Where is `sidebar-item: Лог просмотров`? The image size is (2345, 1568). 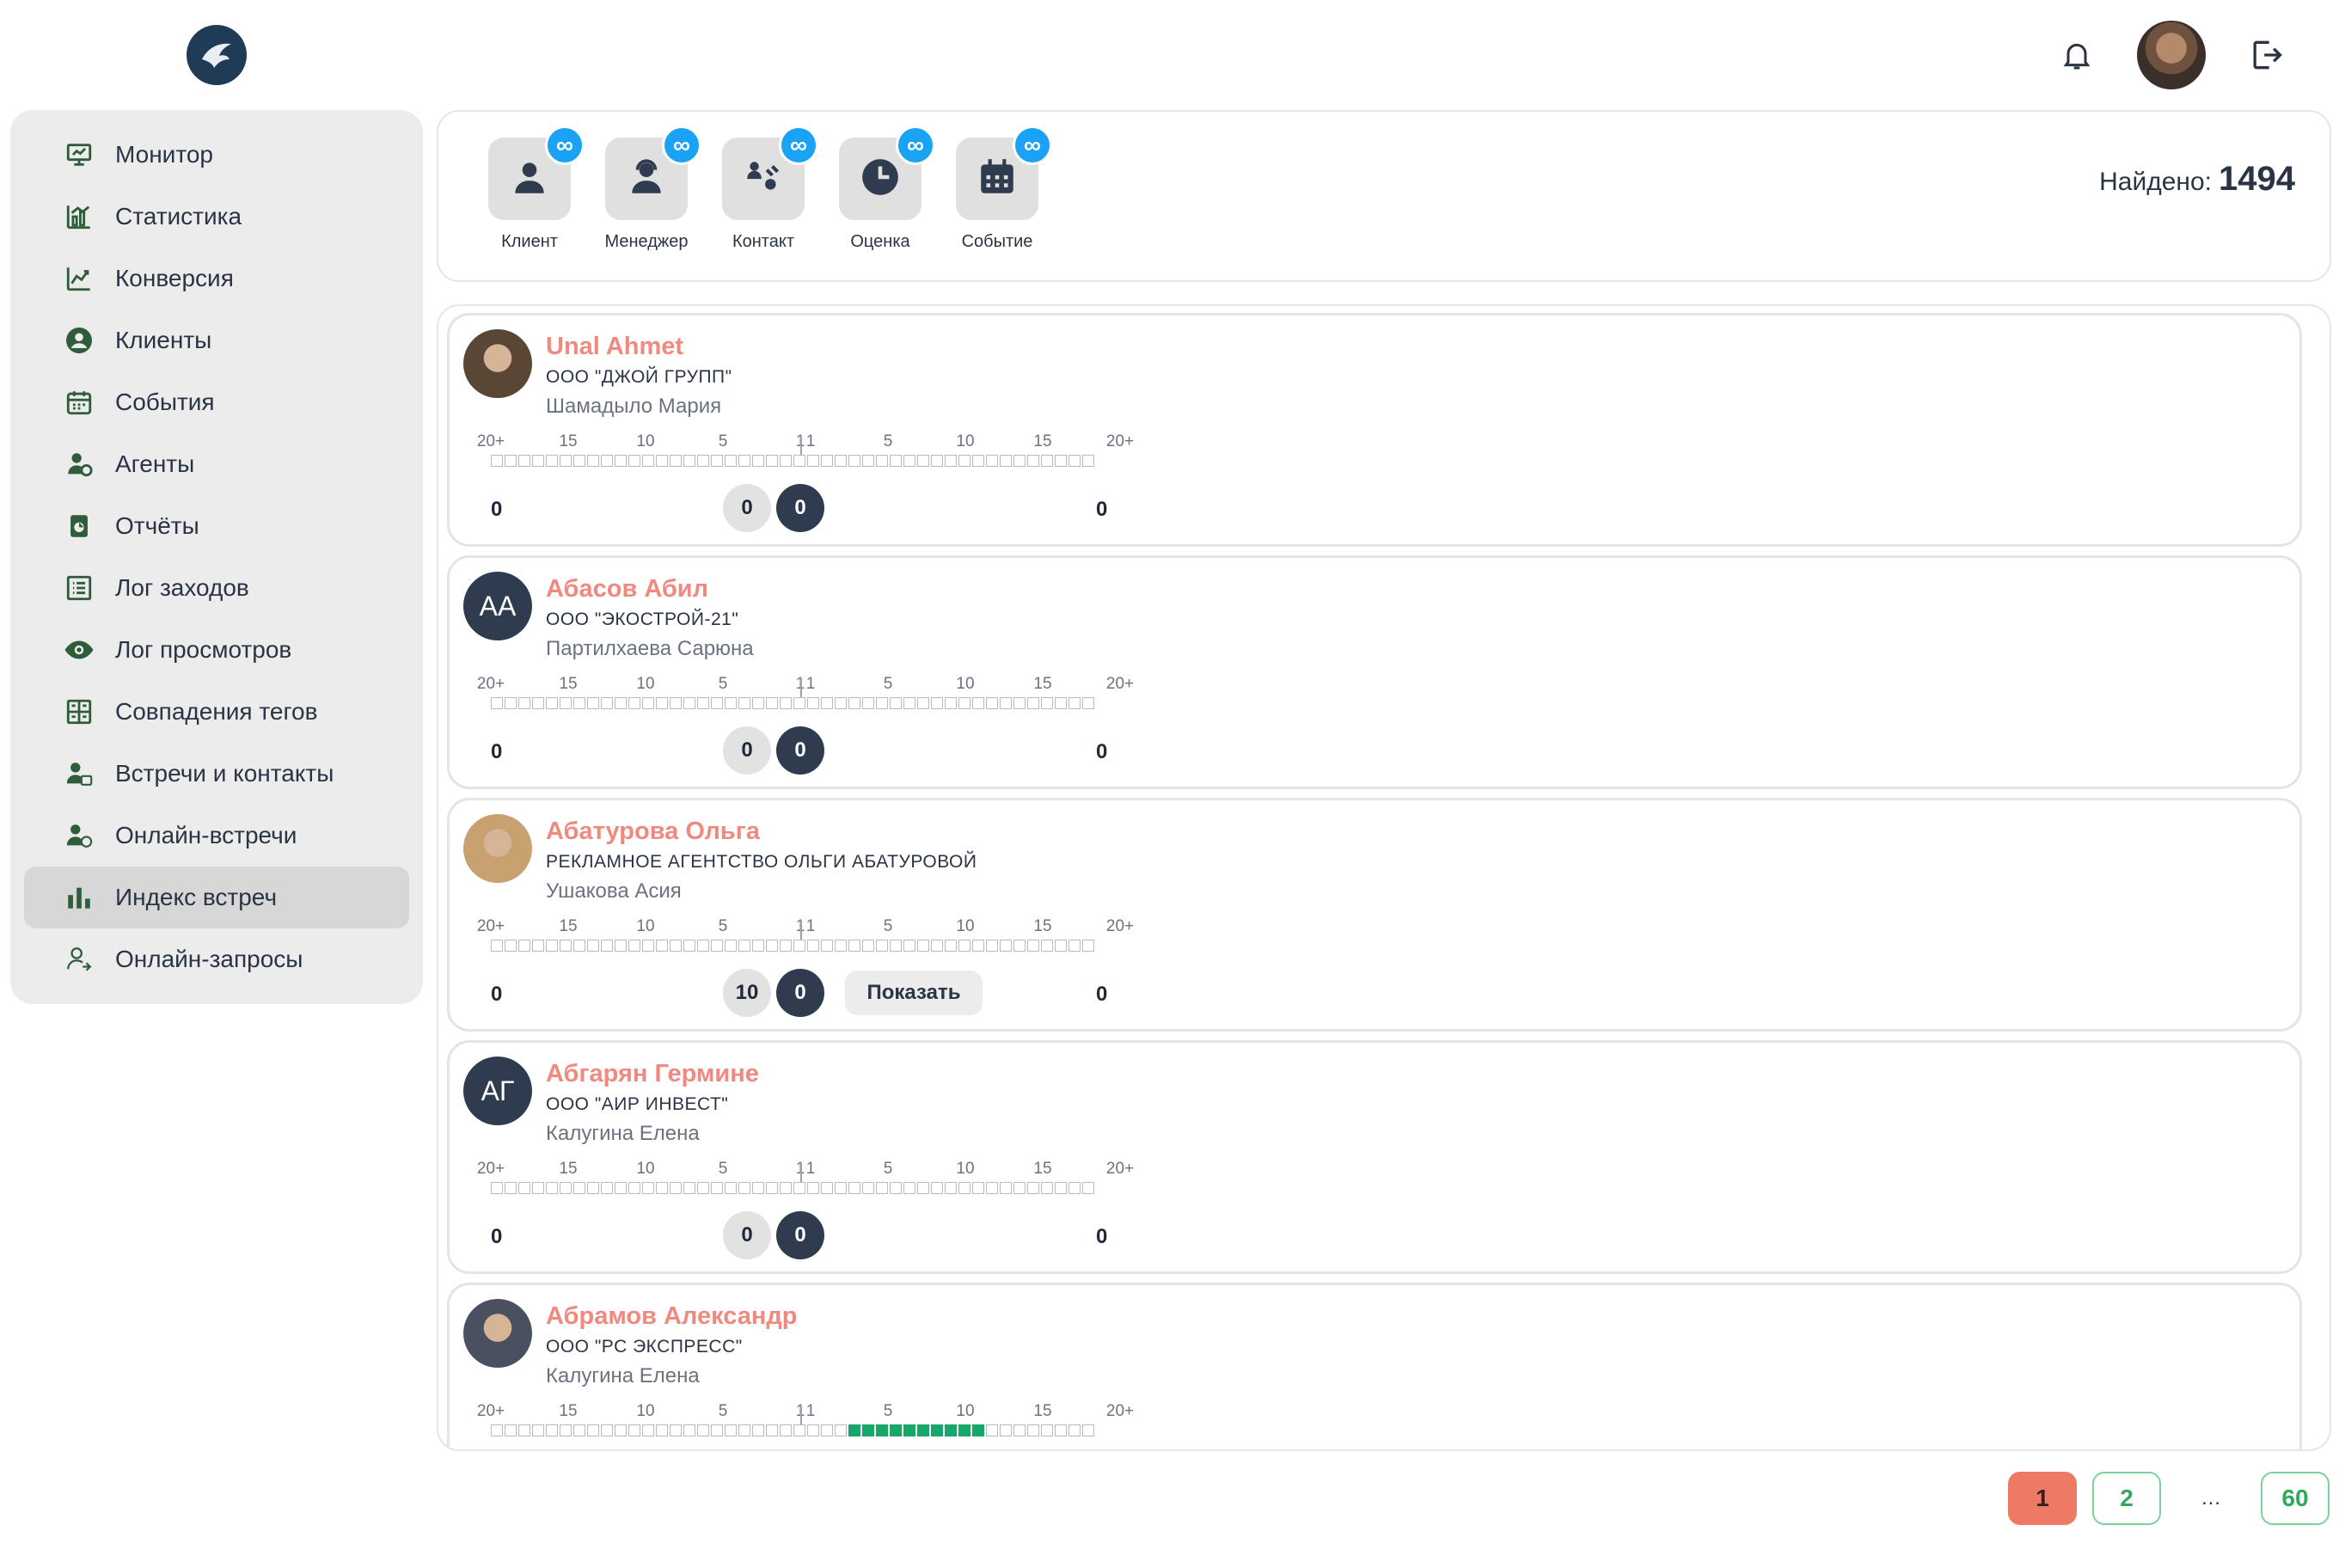
sidebar-item: Лог просмотров is located at coordinates (217, 650).